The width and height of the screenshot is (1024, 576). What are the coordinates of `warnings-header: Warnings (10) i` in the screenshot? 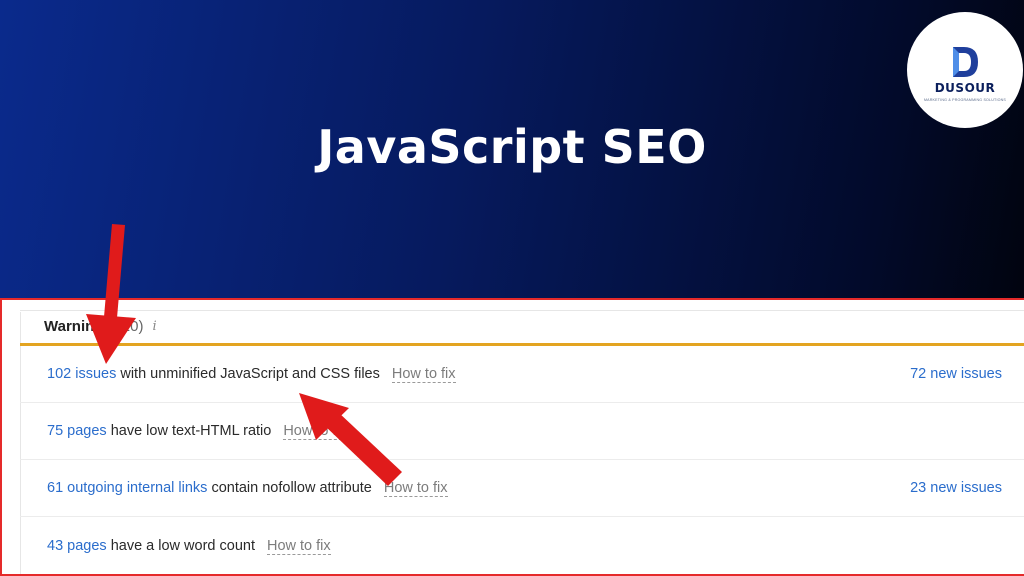 It's located at (100, 326).